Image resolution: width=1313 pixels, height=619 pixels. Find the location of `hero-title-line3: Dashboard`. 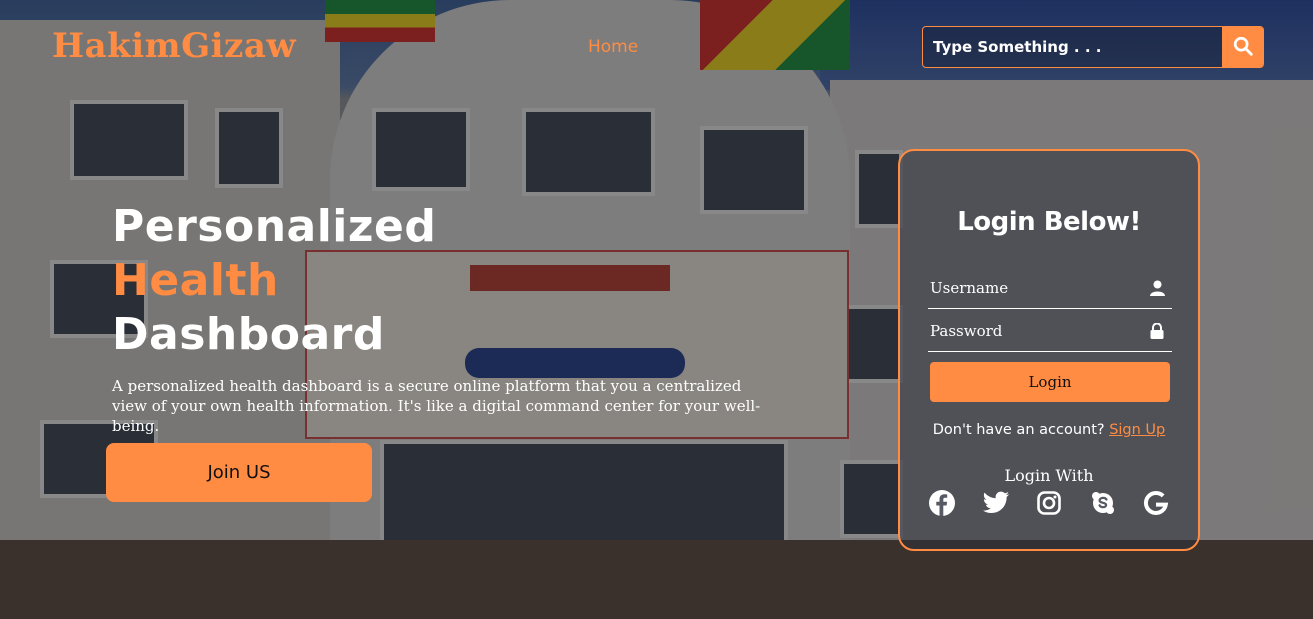

hero-title-line3: Dashboard is located at coordinates (248, 334).